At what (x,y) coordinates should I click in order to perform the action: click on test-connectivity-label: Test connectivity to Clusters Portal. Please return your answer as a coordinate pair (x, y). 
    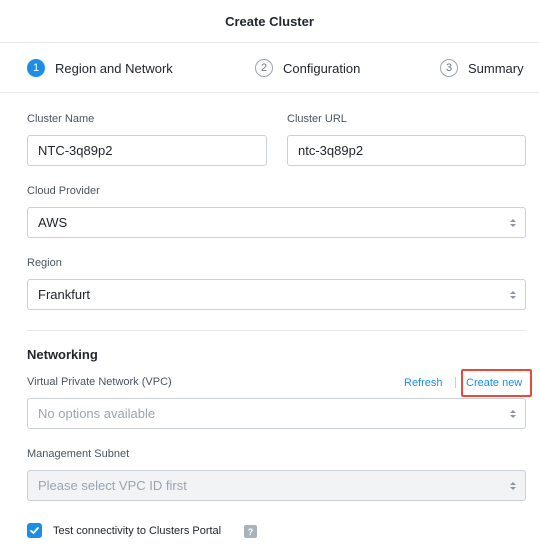
    Looking at the image, I should click on (137, 531).